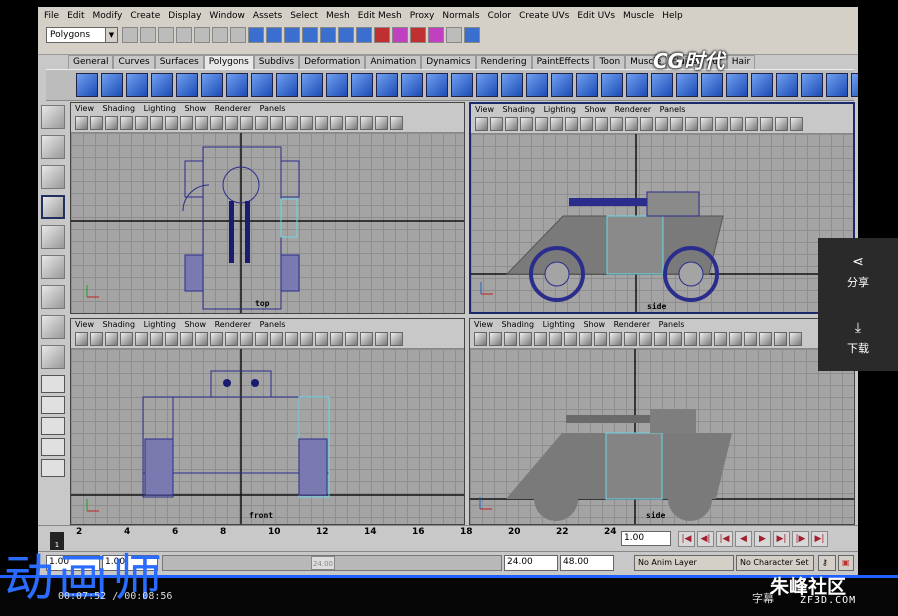  Describe the element at coordinates (184, 35) in the screenshot. I see `select-hierarchy-icon` at that location.